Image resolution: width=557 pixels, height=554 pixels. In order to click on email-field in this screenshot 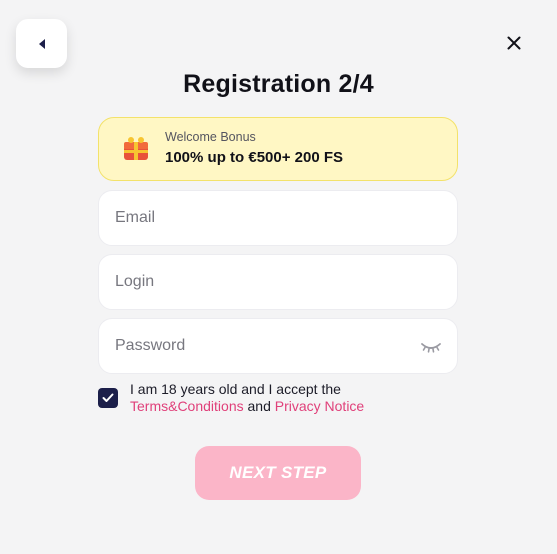, I will do `click(278, 218)`.